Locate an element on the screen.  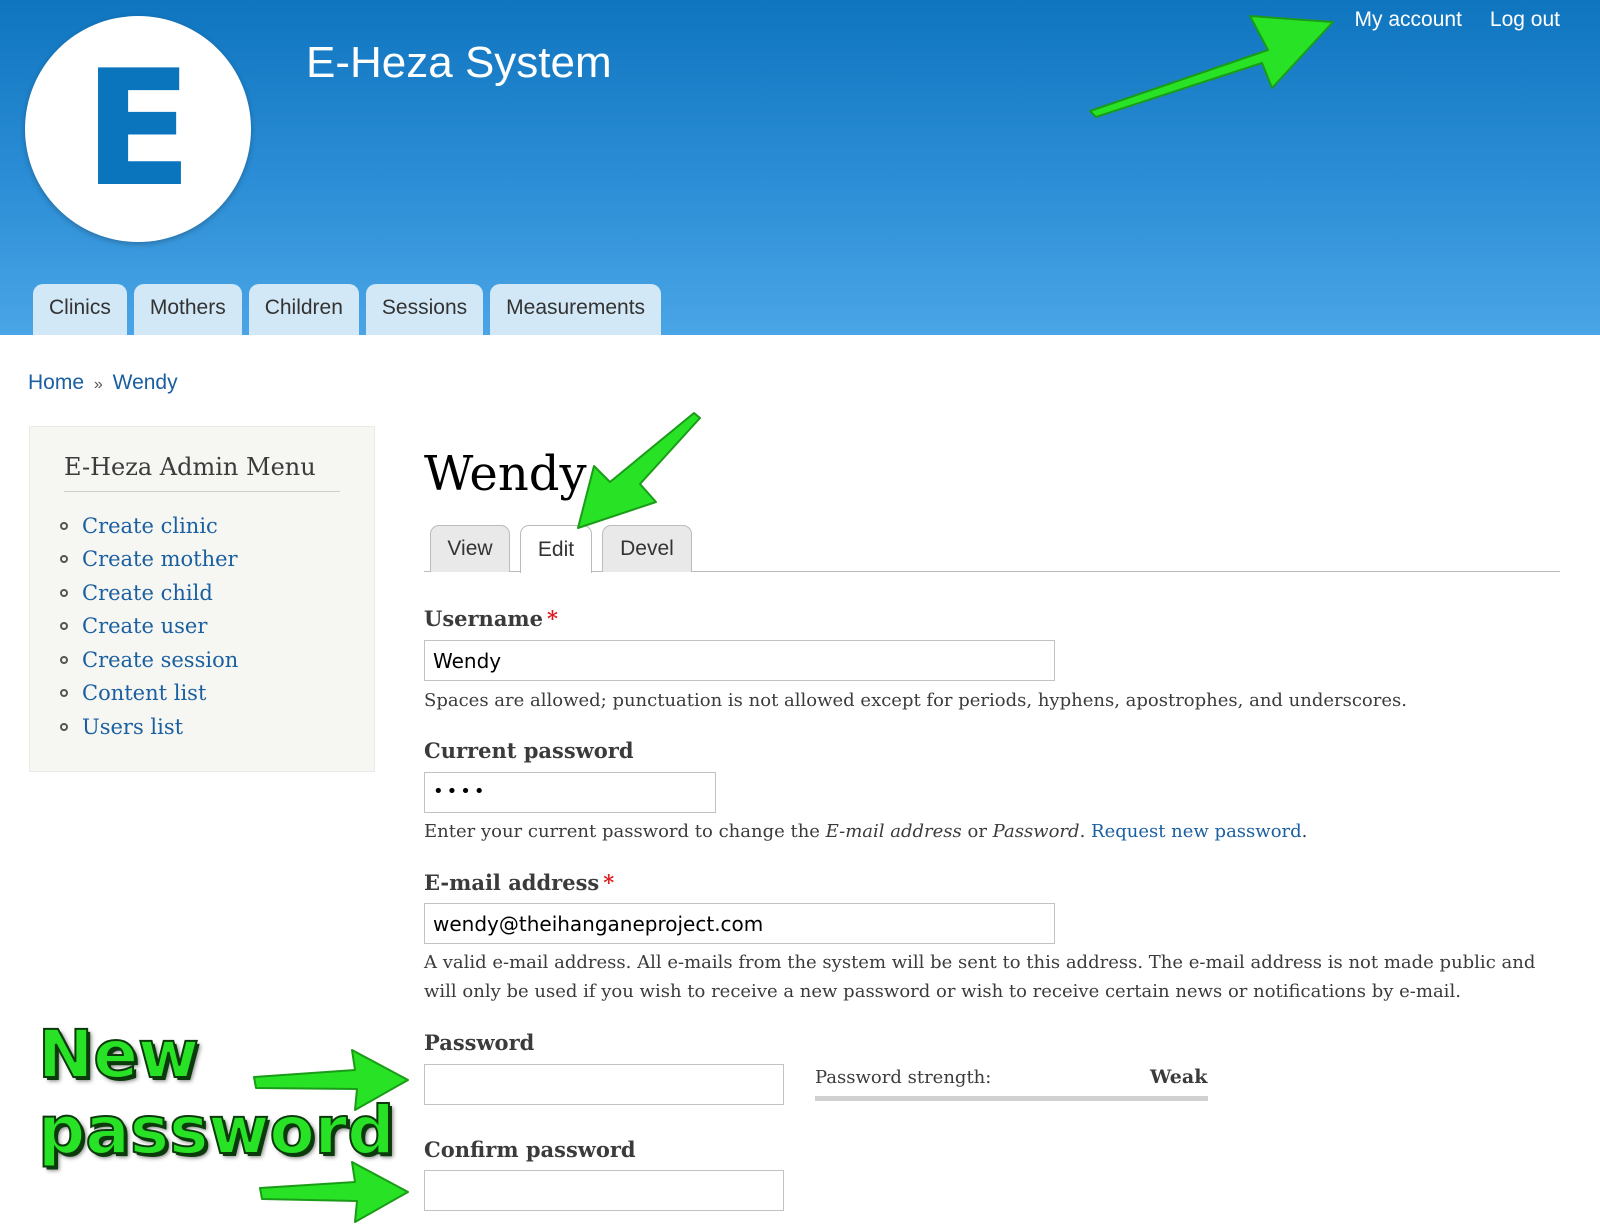
arrow-edit-tab-icon is located at coordinates (639, 470).